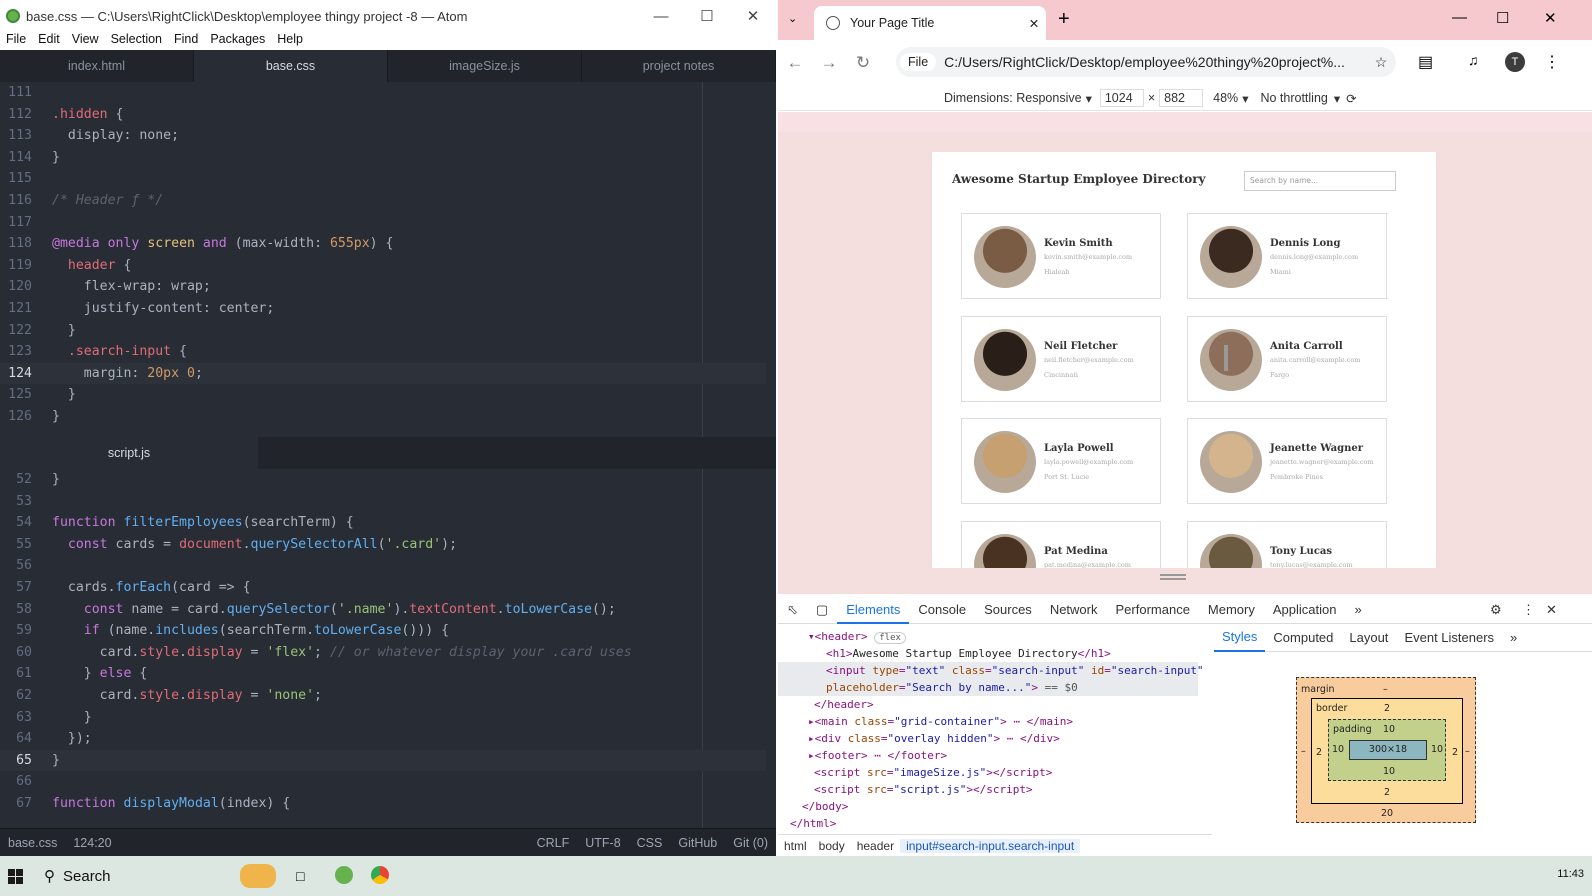 The width and height of the screenshot is (1592, 896). Describe the element at coordinates (1496, 610) in the screenshot. I see `settings-gear-icon: ⚙` at that location.